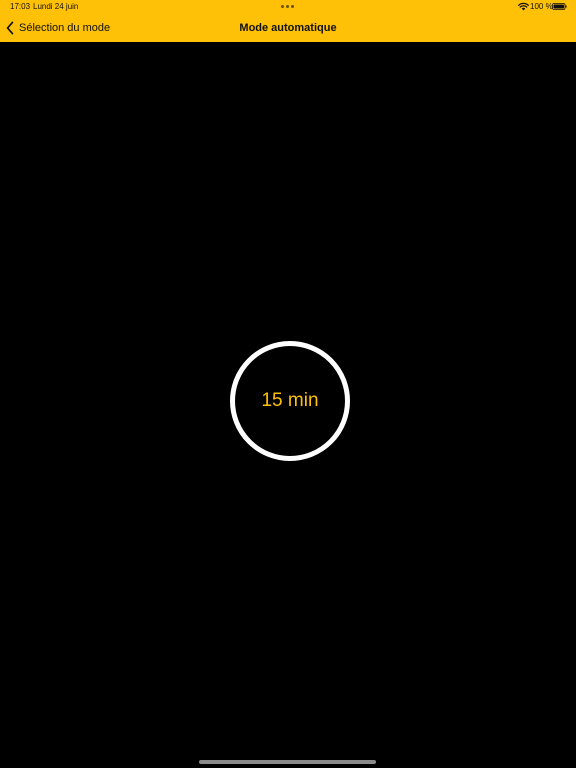 Image resolution: width=576 pixels, height=768 pixels. I want to click on wifi-icon, so click(523, 6).